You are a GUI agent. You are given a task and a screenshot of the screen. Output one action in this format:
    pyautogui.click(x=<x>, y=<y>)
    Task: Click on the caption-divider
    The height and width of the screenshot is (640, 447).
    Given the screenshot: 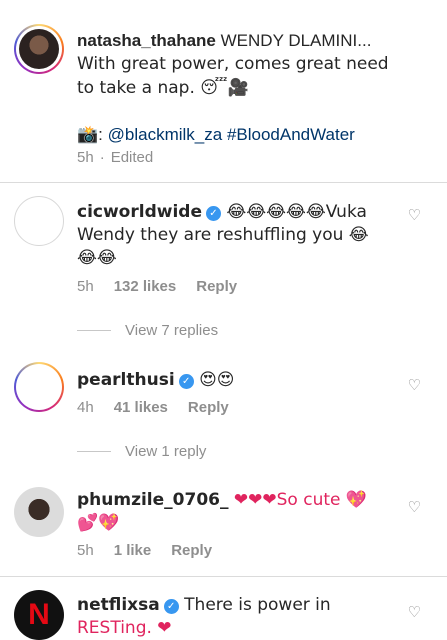 What is the action you would take?
    pyautogui.click(x=223, y=182)
    